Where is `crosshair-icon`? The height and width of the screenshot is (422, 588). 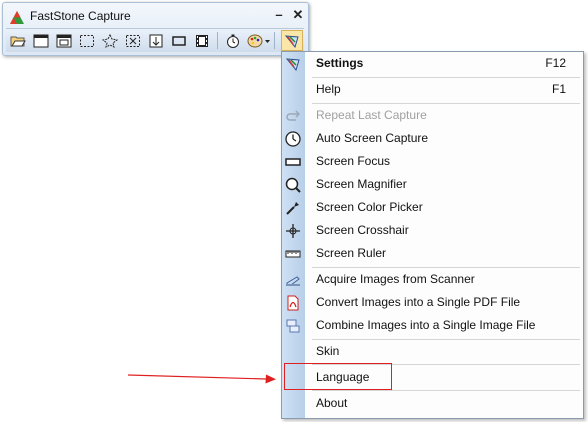 crosshair-icon is located at coordinates (293, 231).